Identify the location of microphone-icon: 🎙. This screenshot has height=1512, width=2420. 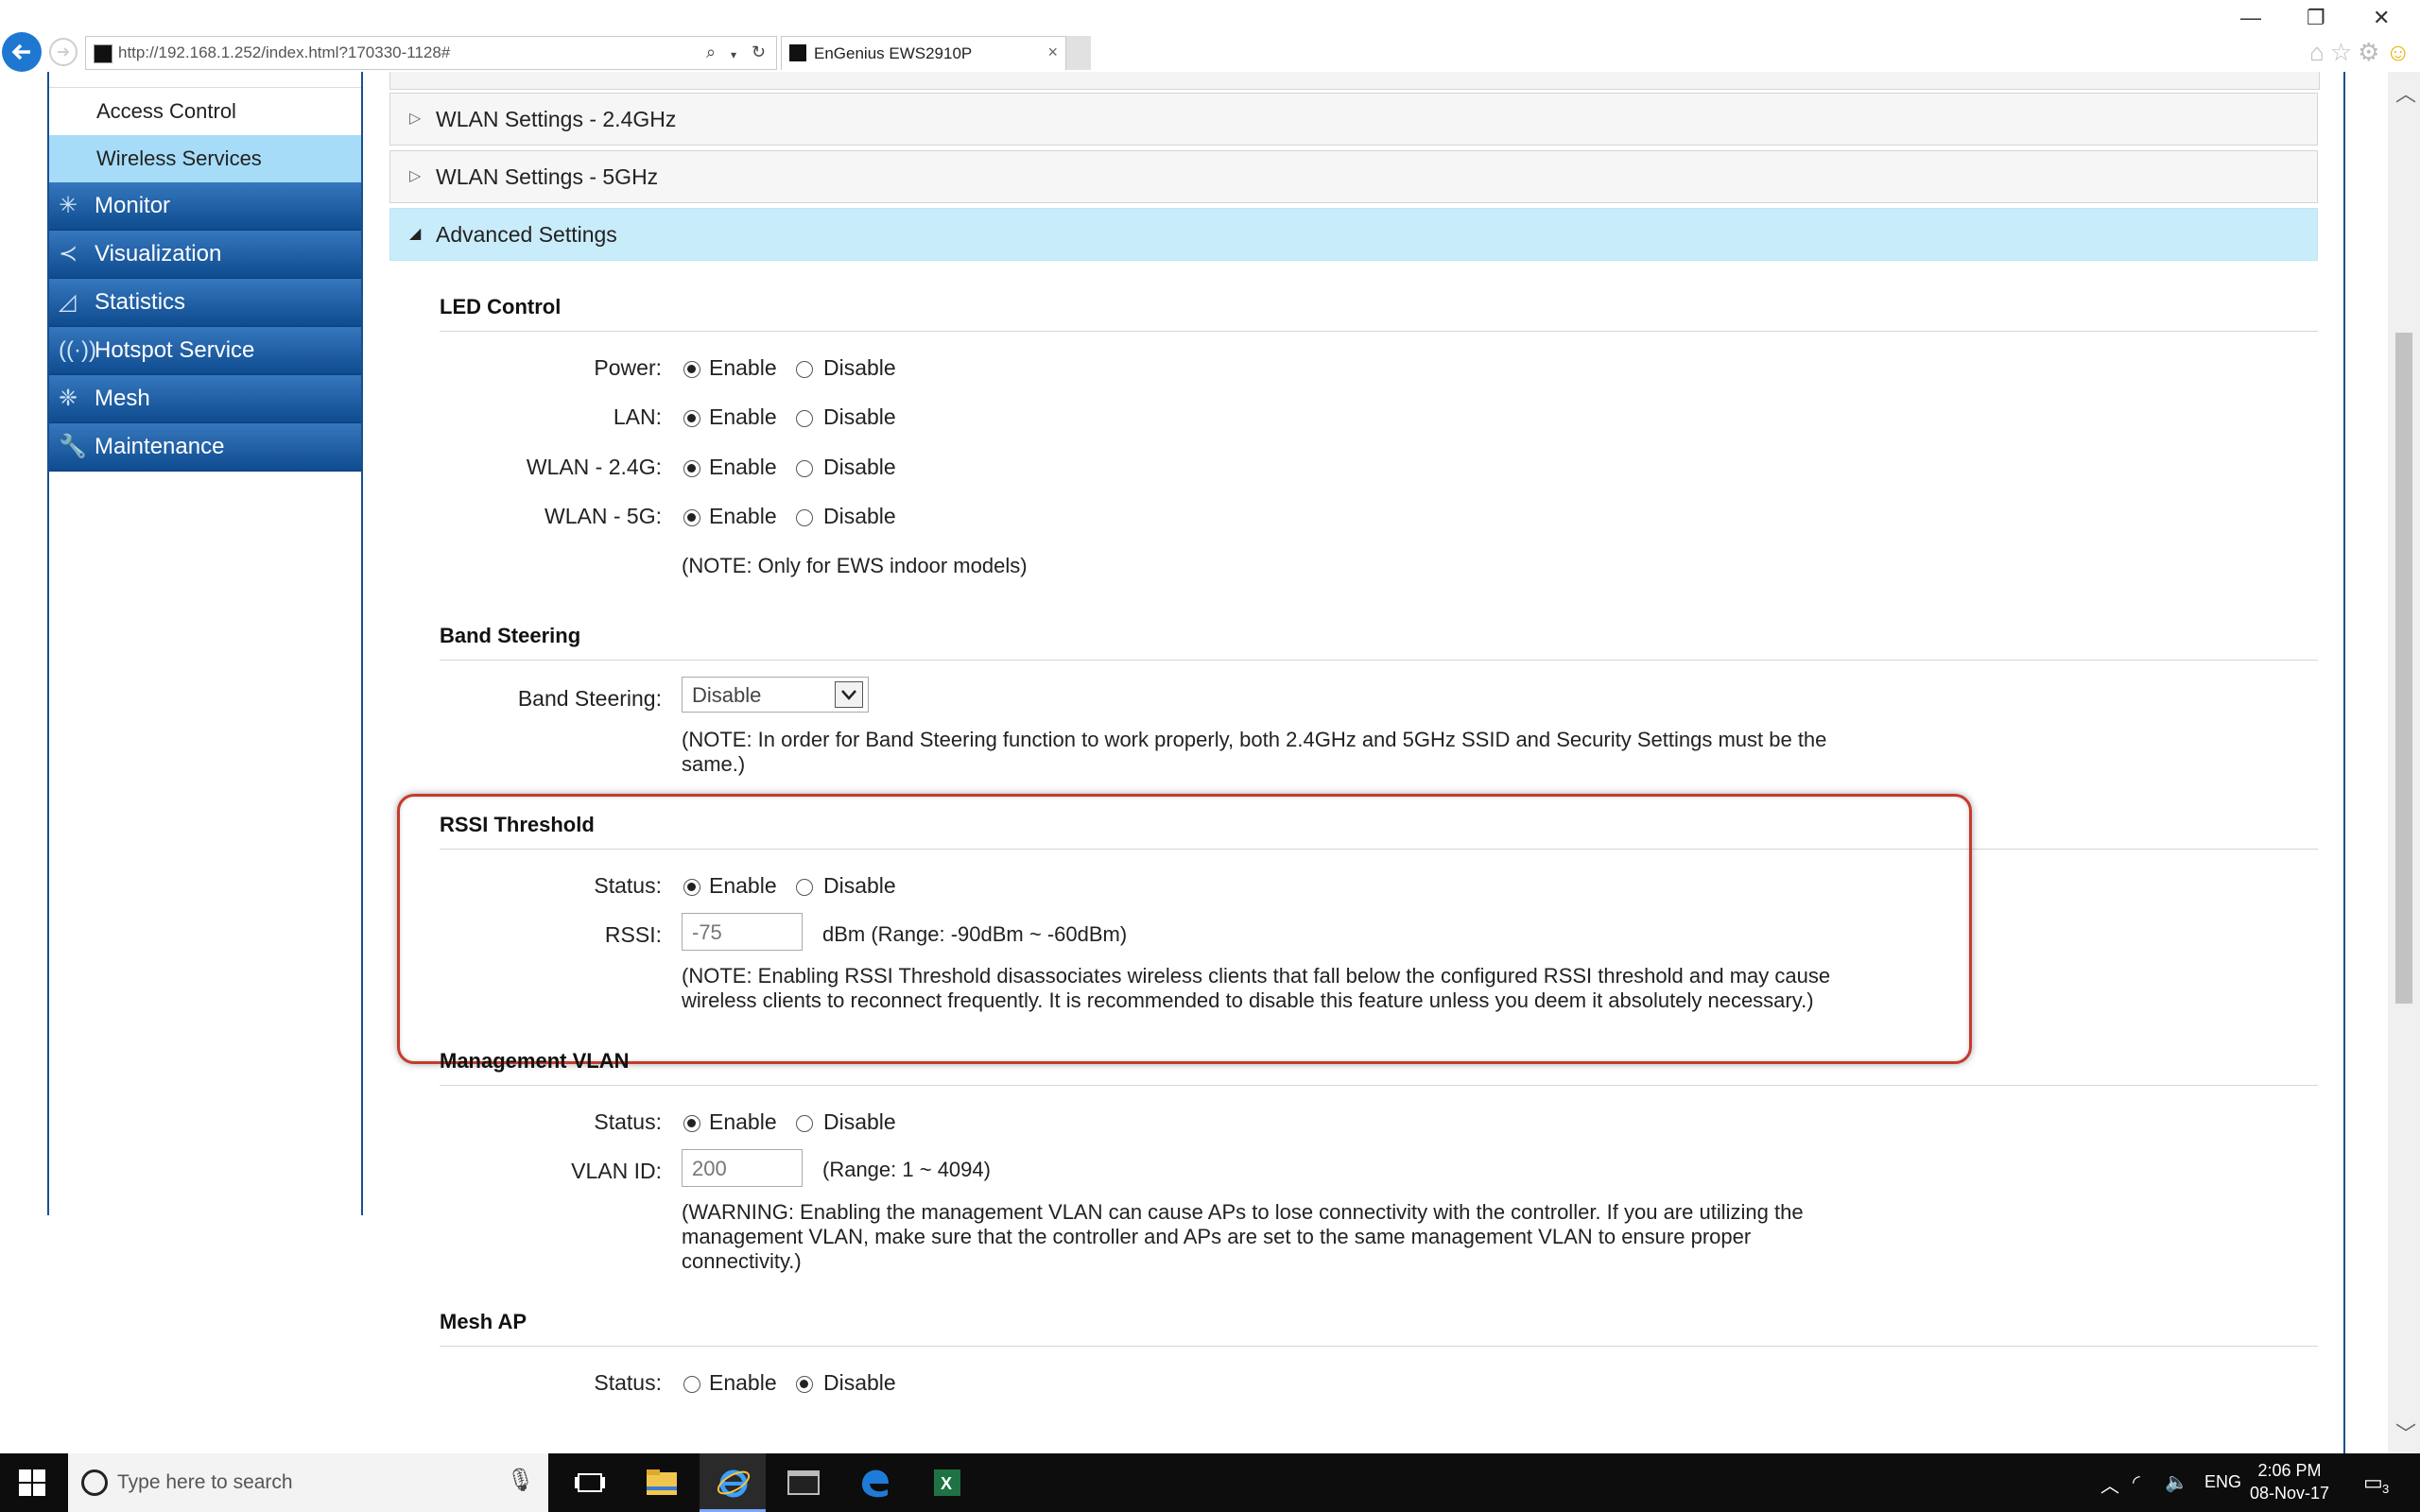
(521, 1480).